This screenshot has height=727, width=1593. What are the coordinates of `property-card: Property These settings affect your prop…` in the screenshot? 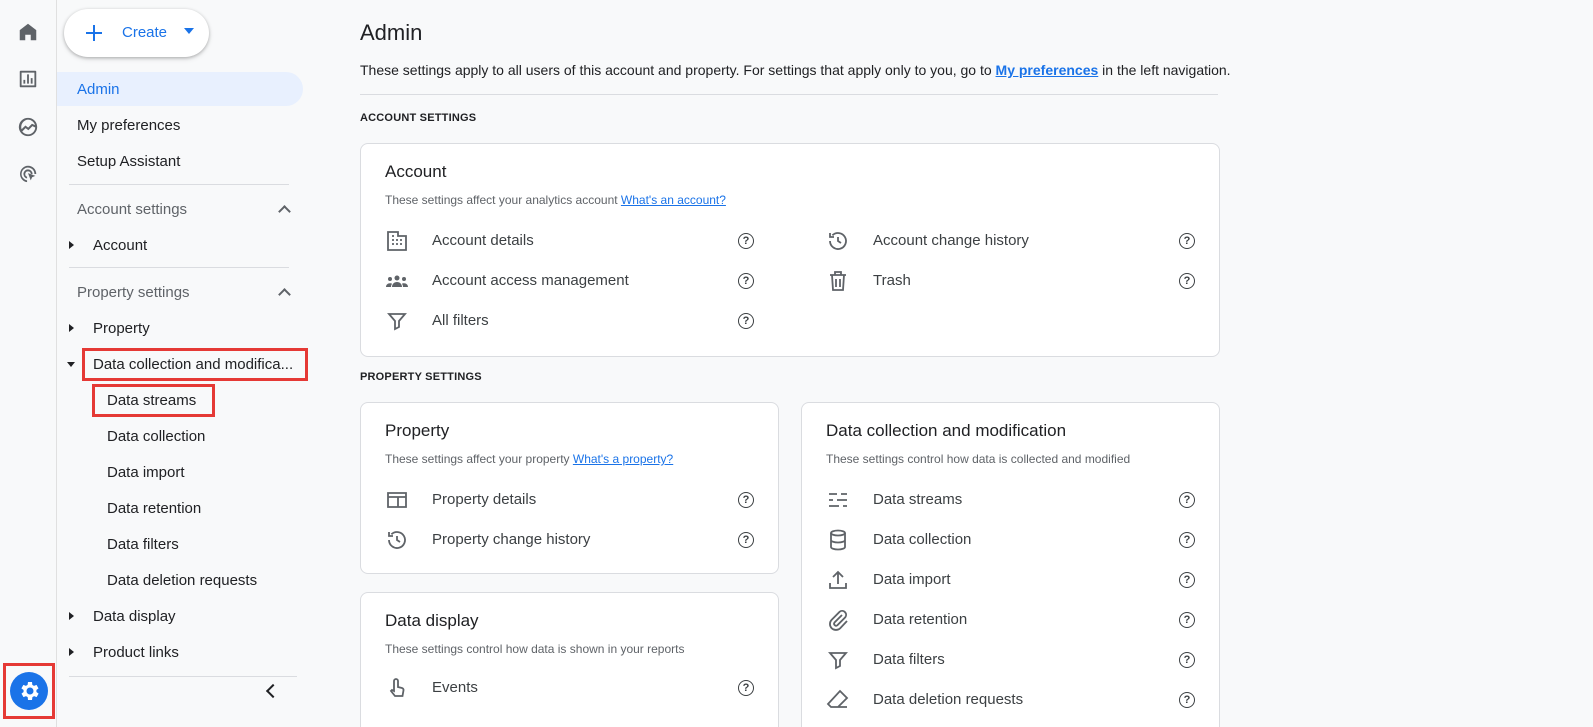 It's located at (569, 488).